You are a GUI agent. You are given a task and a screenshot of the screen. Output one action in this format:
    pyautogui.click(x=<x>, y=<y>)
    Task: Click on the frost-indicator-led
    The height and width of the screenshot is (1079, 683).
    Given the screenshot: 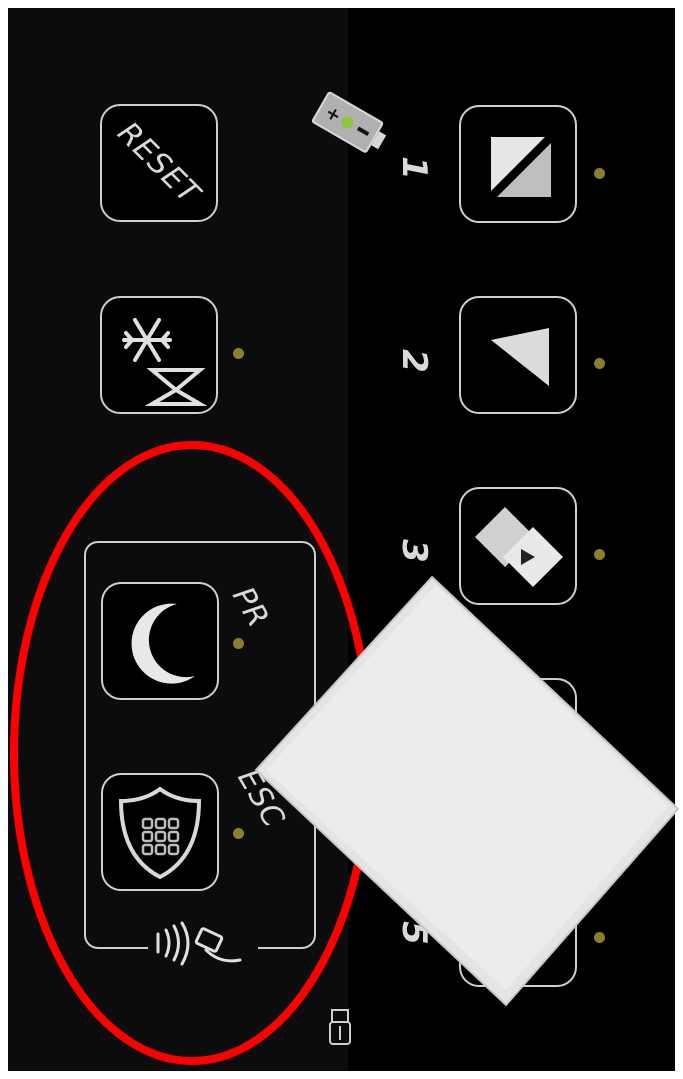 What is the action you would take?
    pyautogui.click(x=238, y=353)
    